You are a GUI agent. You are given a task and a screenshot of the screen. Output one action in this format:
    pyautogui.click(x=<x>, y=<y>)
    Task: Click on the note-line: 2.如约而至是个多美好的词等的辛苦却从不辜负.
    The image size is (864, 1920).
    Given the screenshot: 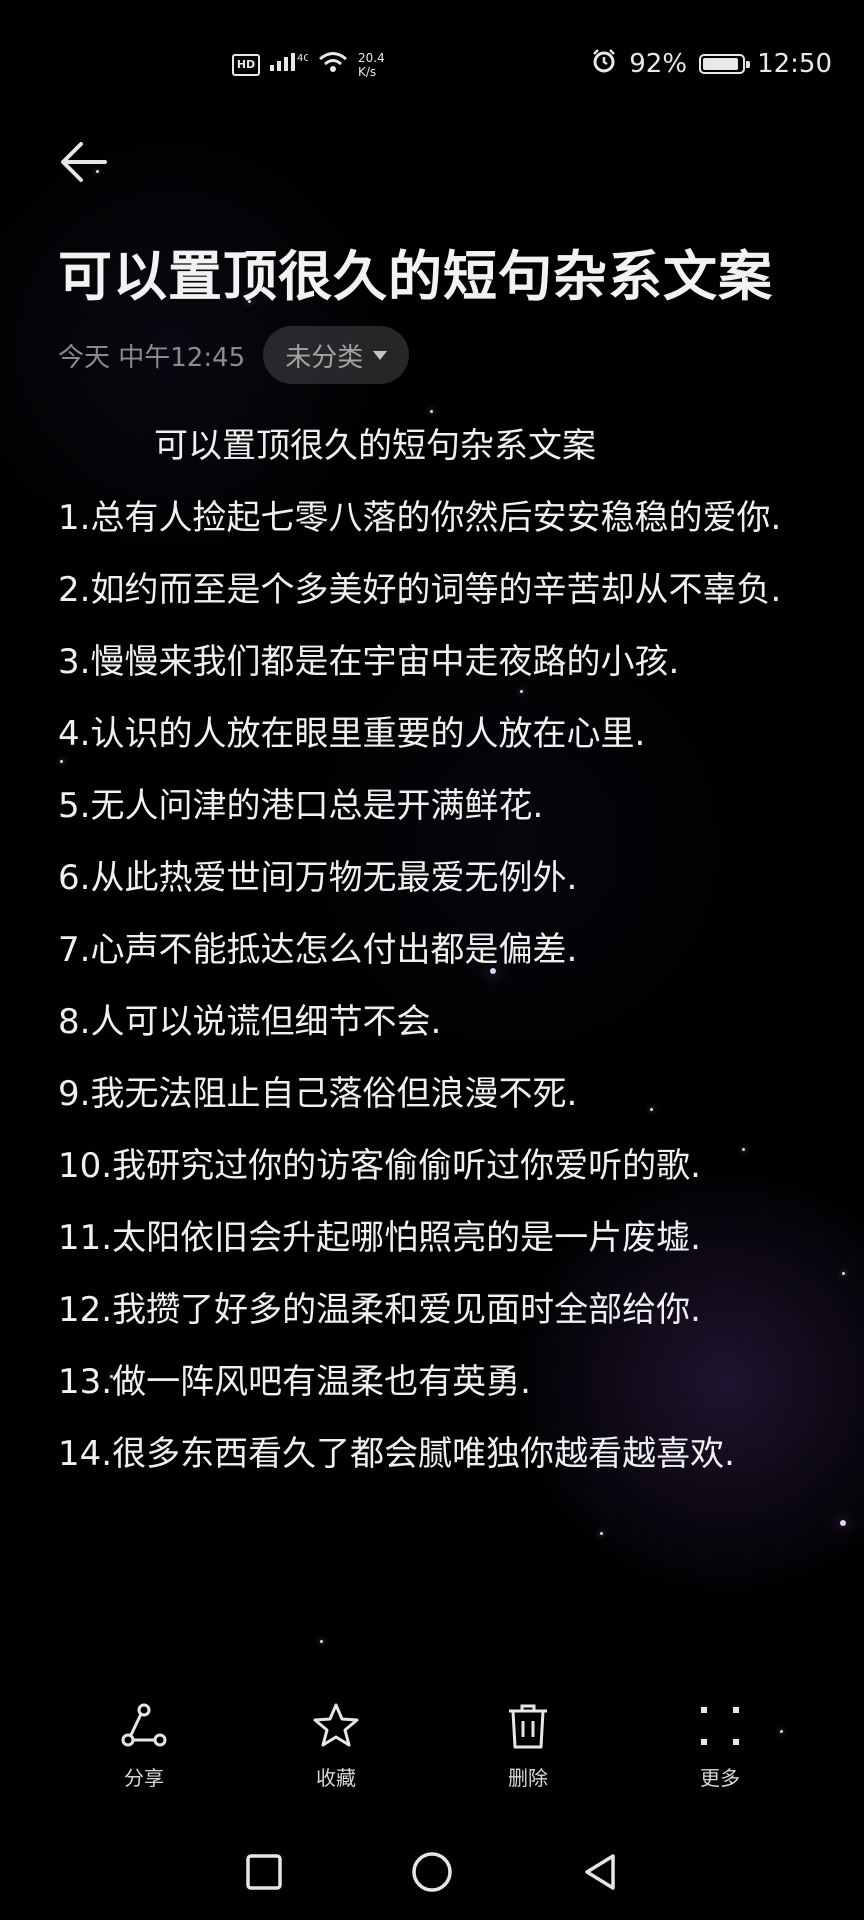 What is the action you would take?
    pyautogui.click(x=420, y=590)
    